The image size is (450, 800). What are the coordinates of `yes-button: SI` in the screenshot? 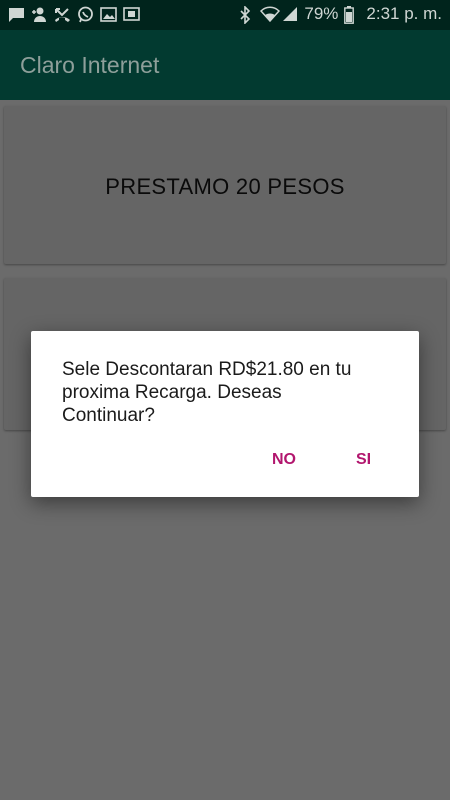 It's located at (363, 460).